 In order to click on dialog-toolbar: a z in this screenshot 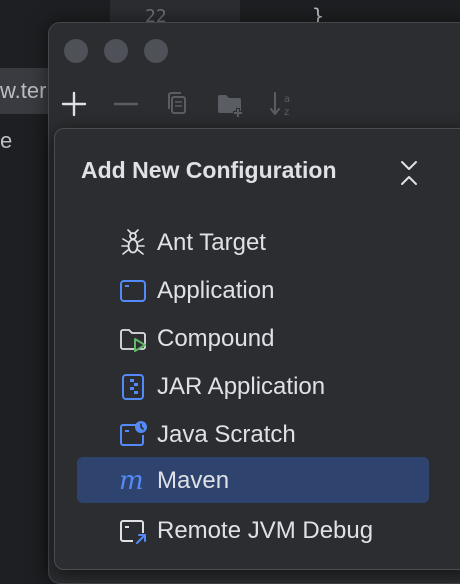, I will do `click(254, 105)`.